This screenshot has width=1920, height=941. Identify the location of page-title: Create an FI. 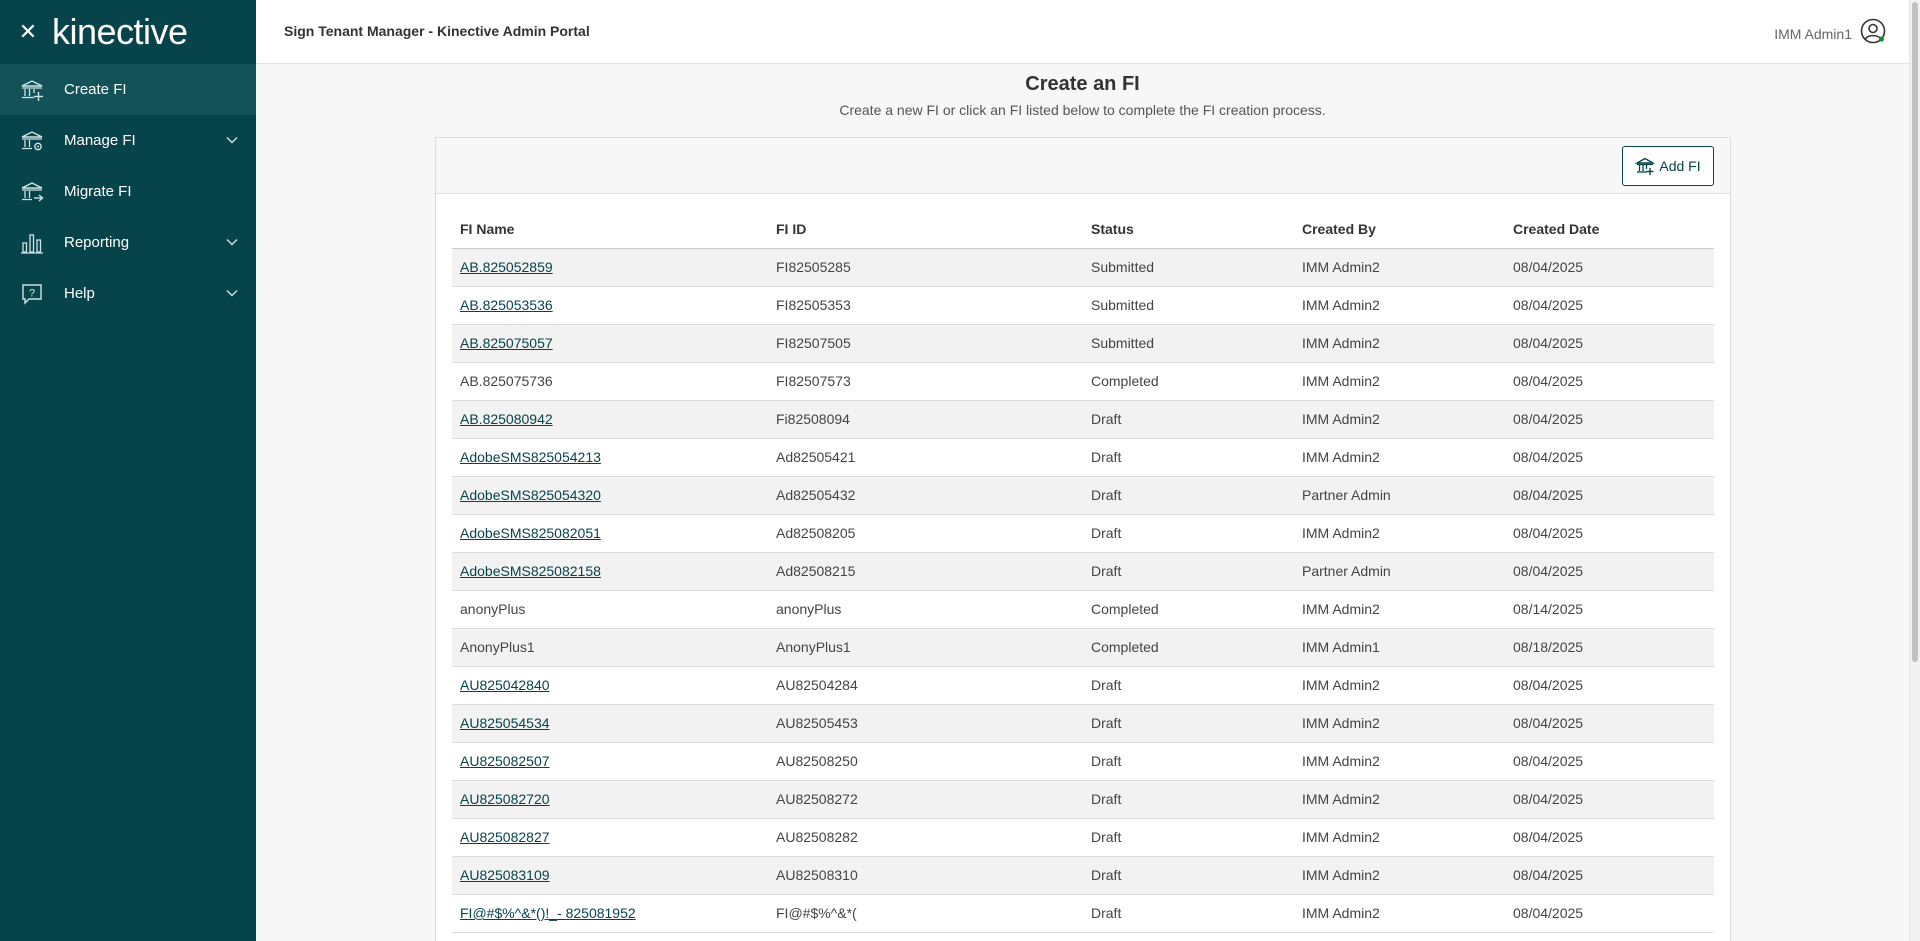
(1082, 84).